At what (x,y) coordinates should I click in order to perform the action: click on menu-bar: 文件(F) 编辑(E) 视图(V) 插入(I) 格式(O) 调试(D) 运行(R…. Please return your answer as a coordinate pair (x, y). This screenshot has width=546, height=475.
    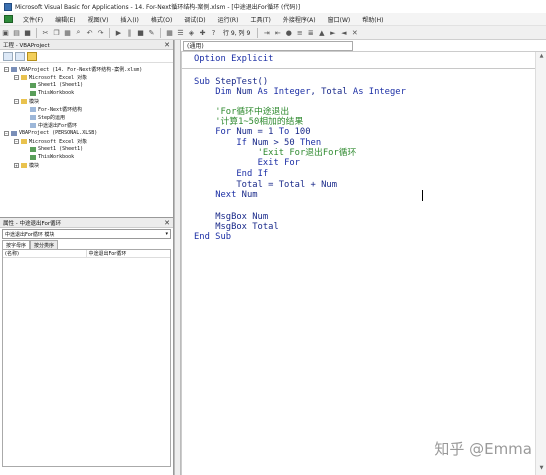
    Looking at the image, I should click on (273, 19).